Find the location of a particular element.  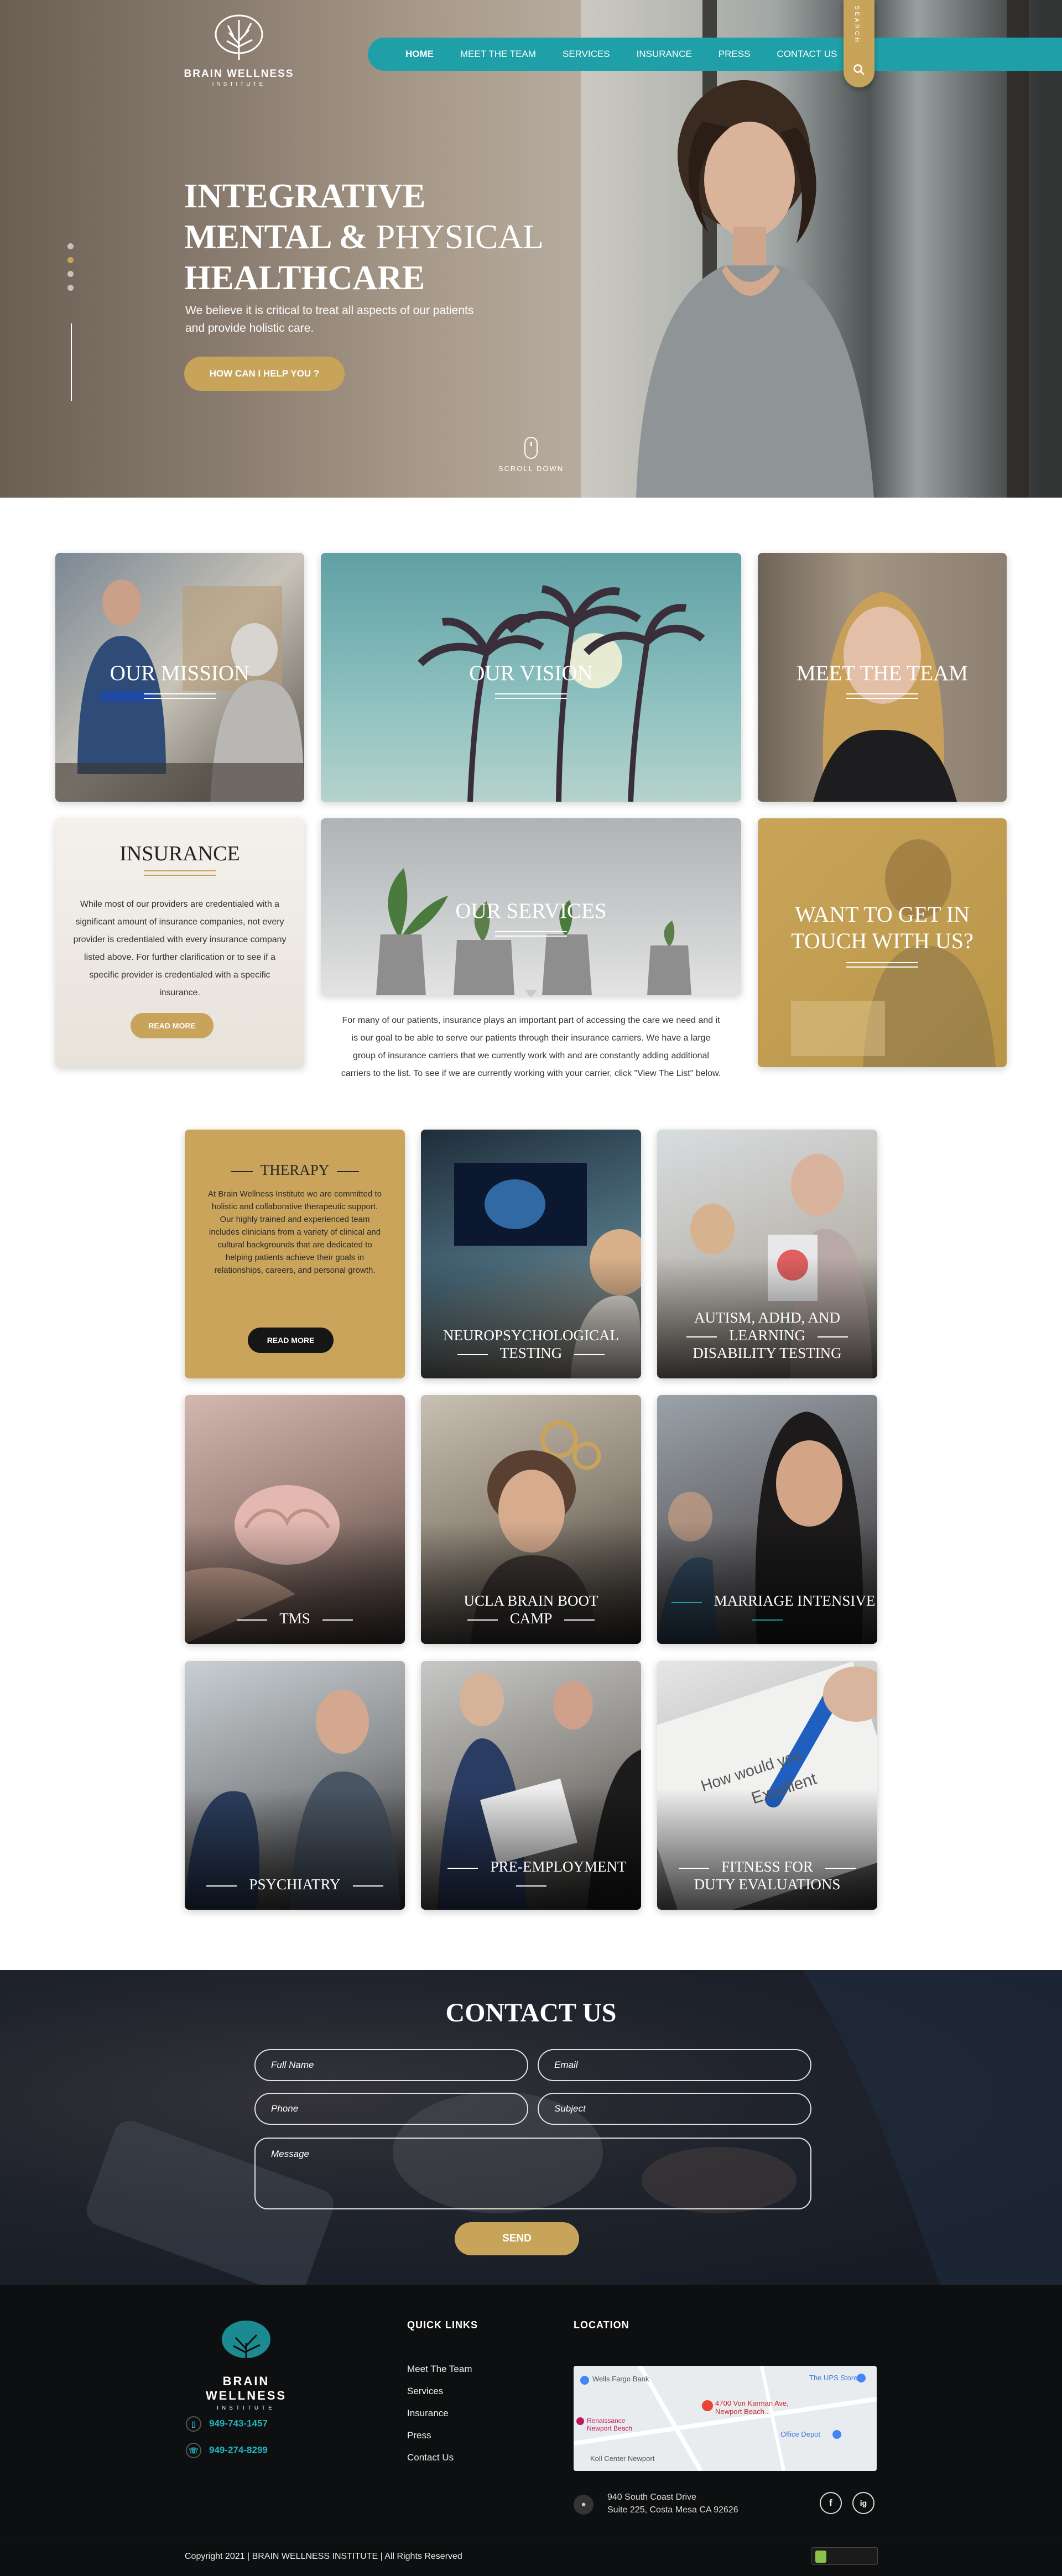

security-badge is located at coordinates (844, 2556).